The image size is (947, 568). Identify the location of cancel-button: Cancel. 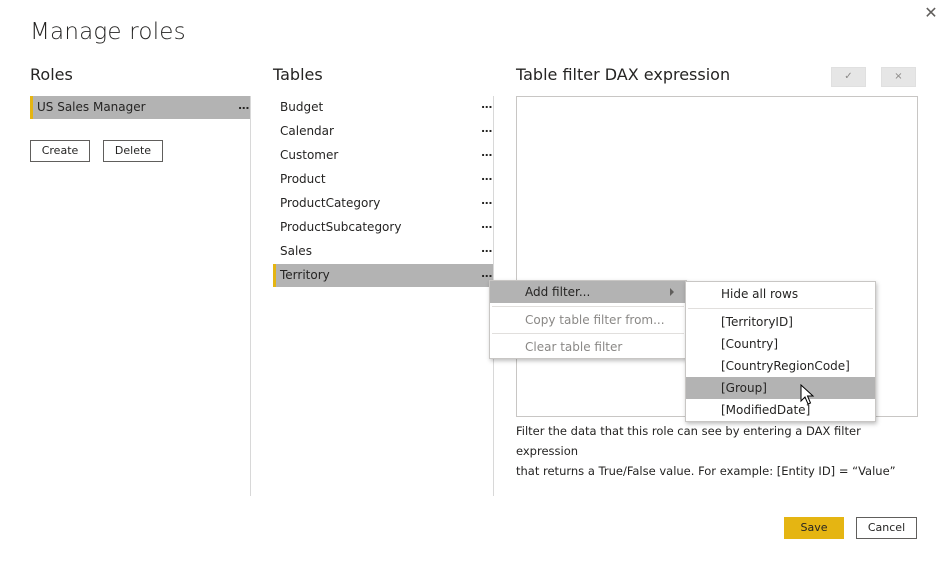
(886, 528).